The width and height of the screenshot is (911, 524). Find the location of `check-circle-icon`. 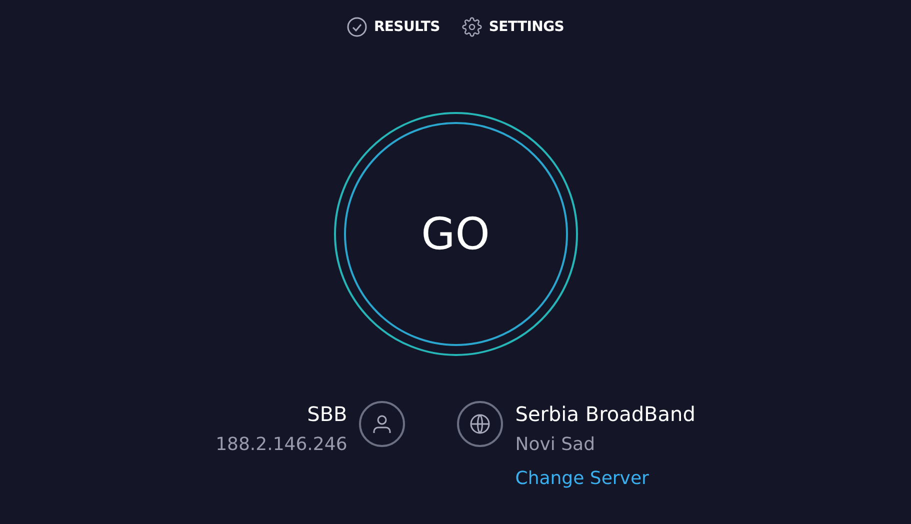

check-circle-icon is located at coordinates (356, 27).